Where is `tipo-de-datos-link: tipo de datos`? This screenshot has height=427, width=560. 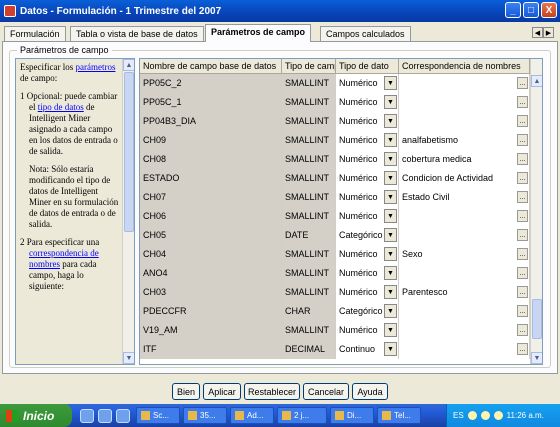 tipo-de-datos-link: tipo de datos is located at coordinates (61, 107).